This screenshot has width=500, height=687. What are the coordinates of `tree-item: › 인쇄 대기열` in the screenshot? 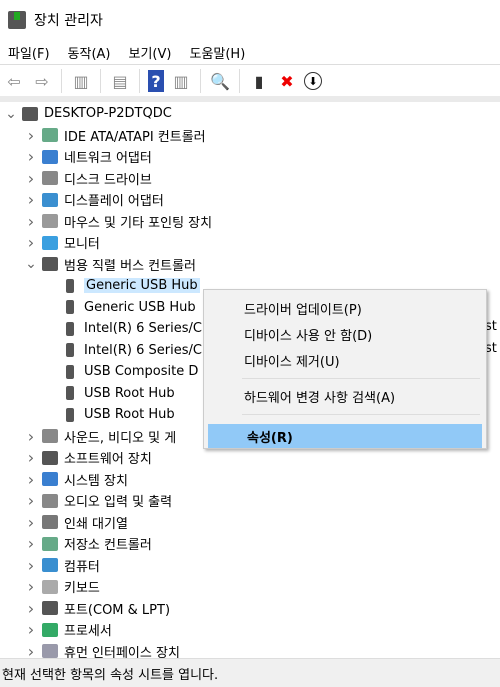 It's located at (76, 522).